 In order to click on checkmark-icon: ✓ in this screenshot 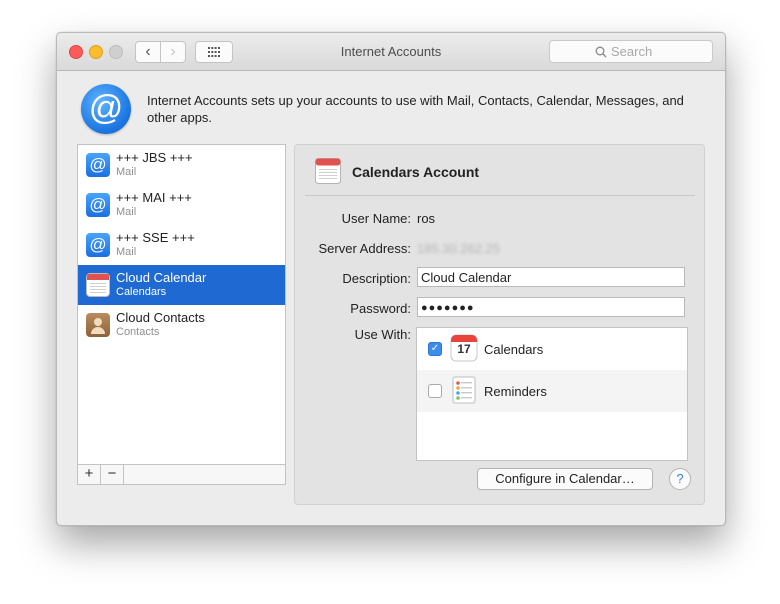, I will do `click(435, 348)`.